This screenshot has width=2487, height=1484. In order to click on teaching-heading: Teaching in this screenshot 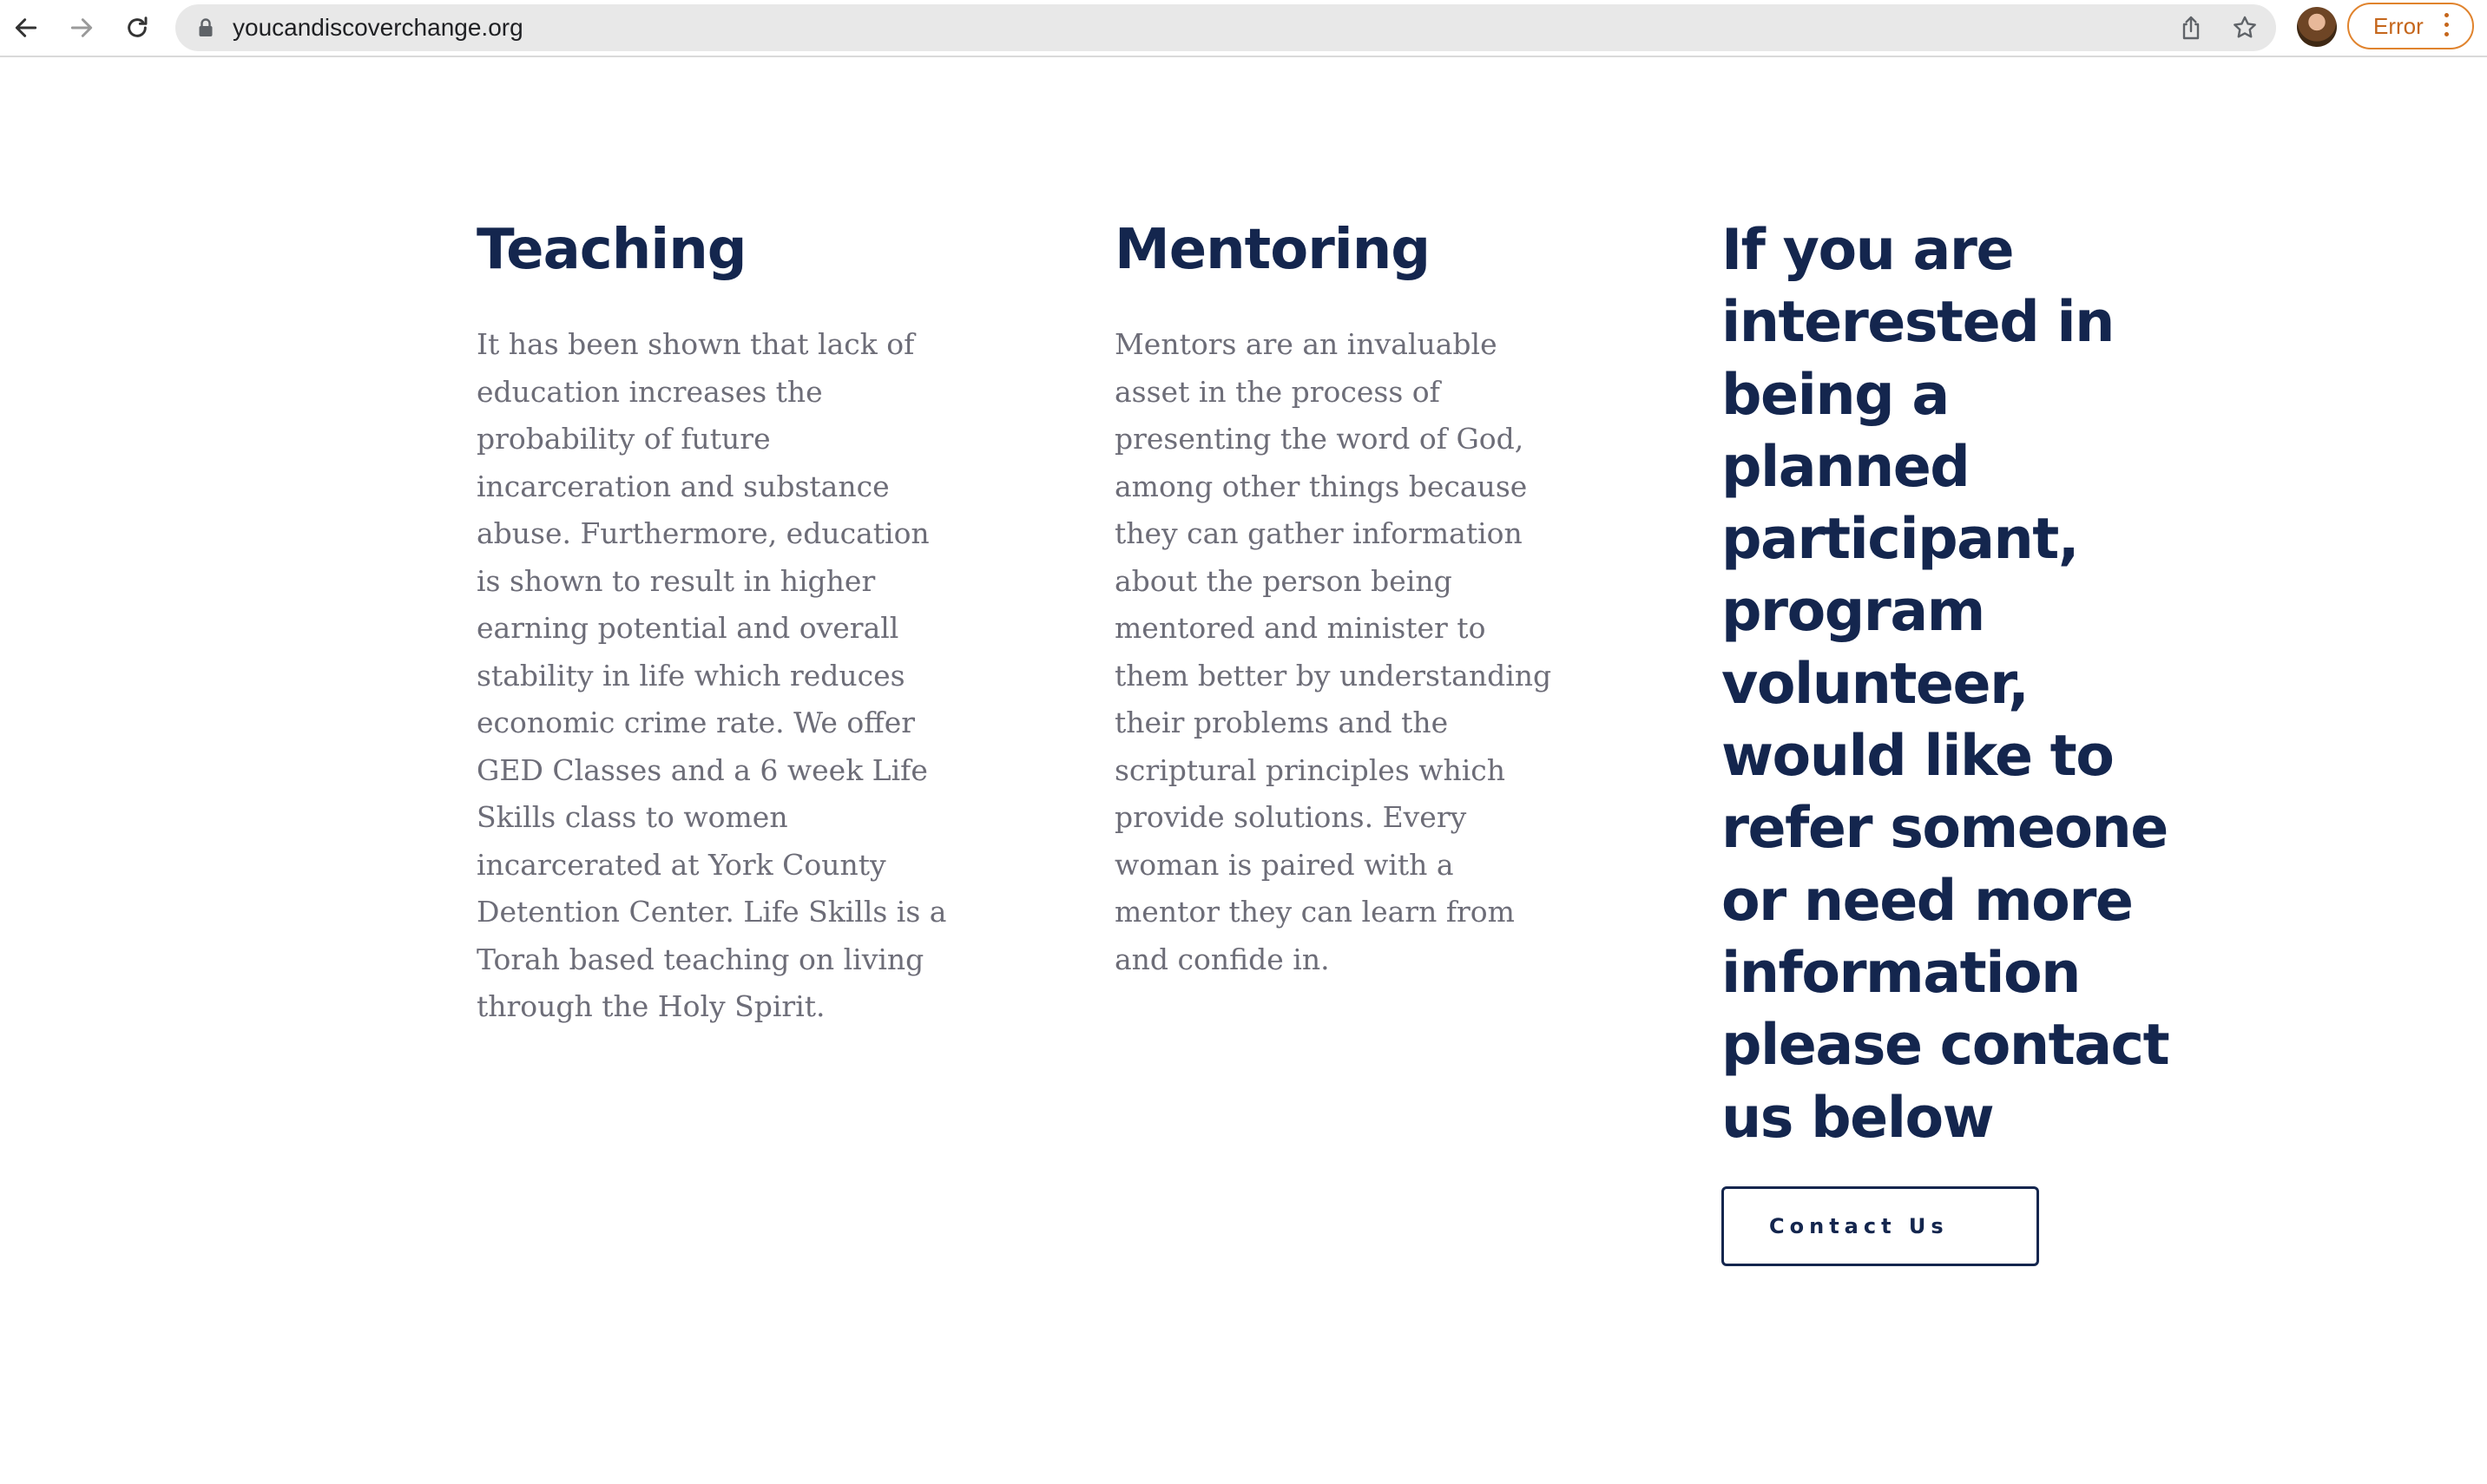, I will do `click(612, 250)`.